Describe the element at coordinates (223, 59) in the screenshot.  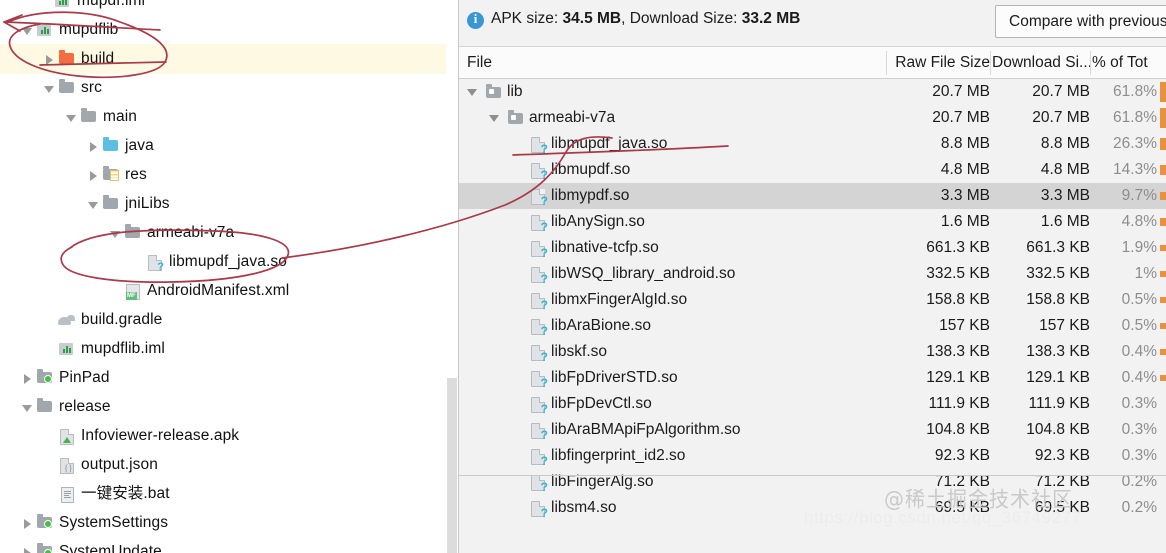
I see `tree-row: build` at that location.